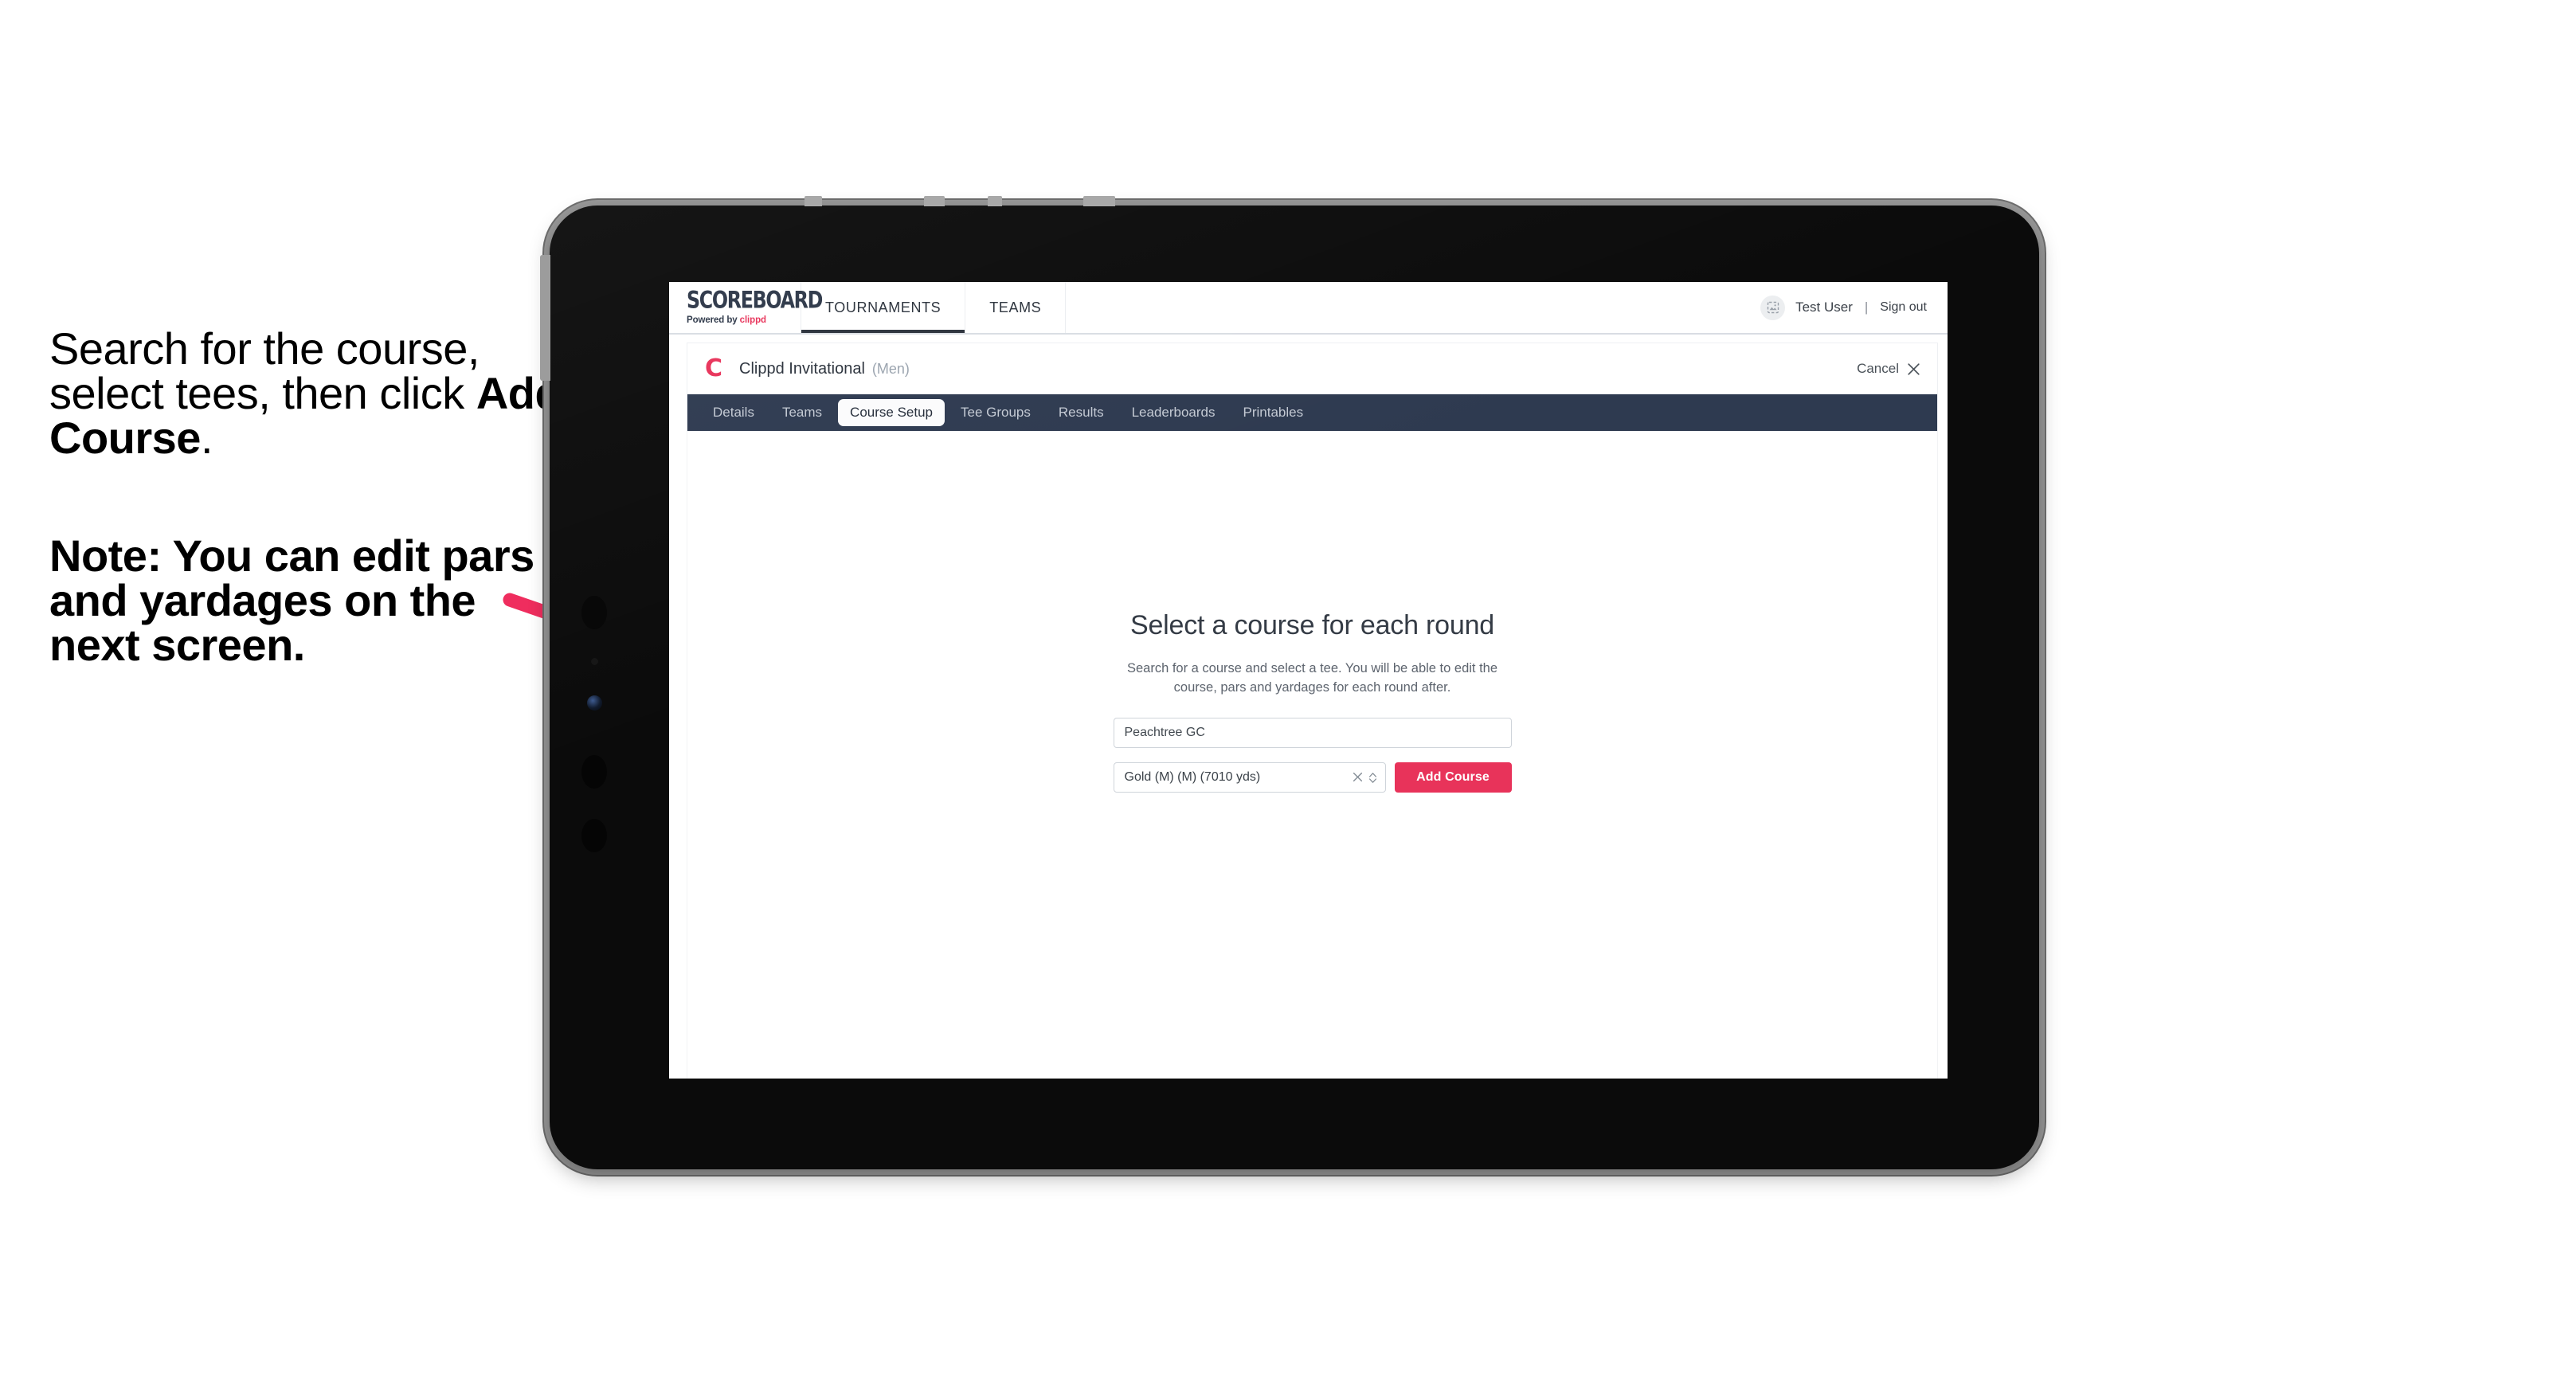  Describe the element at coordinates (594, 703) in the screenshot. I see `device-front-lens-icon` at that location.